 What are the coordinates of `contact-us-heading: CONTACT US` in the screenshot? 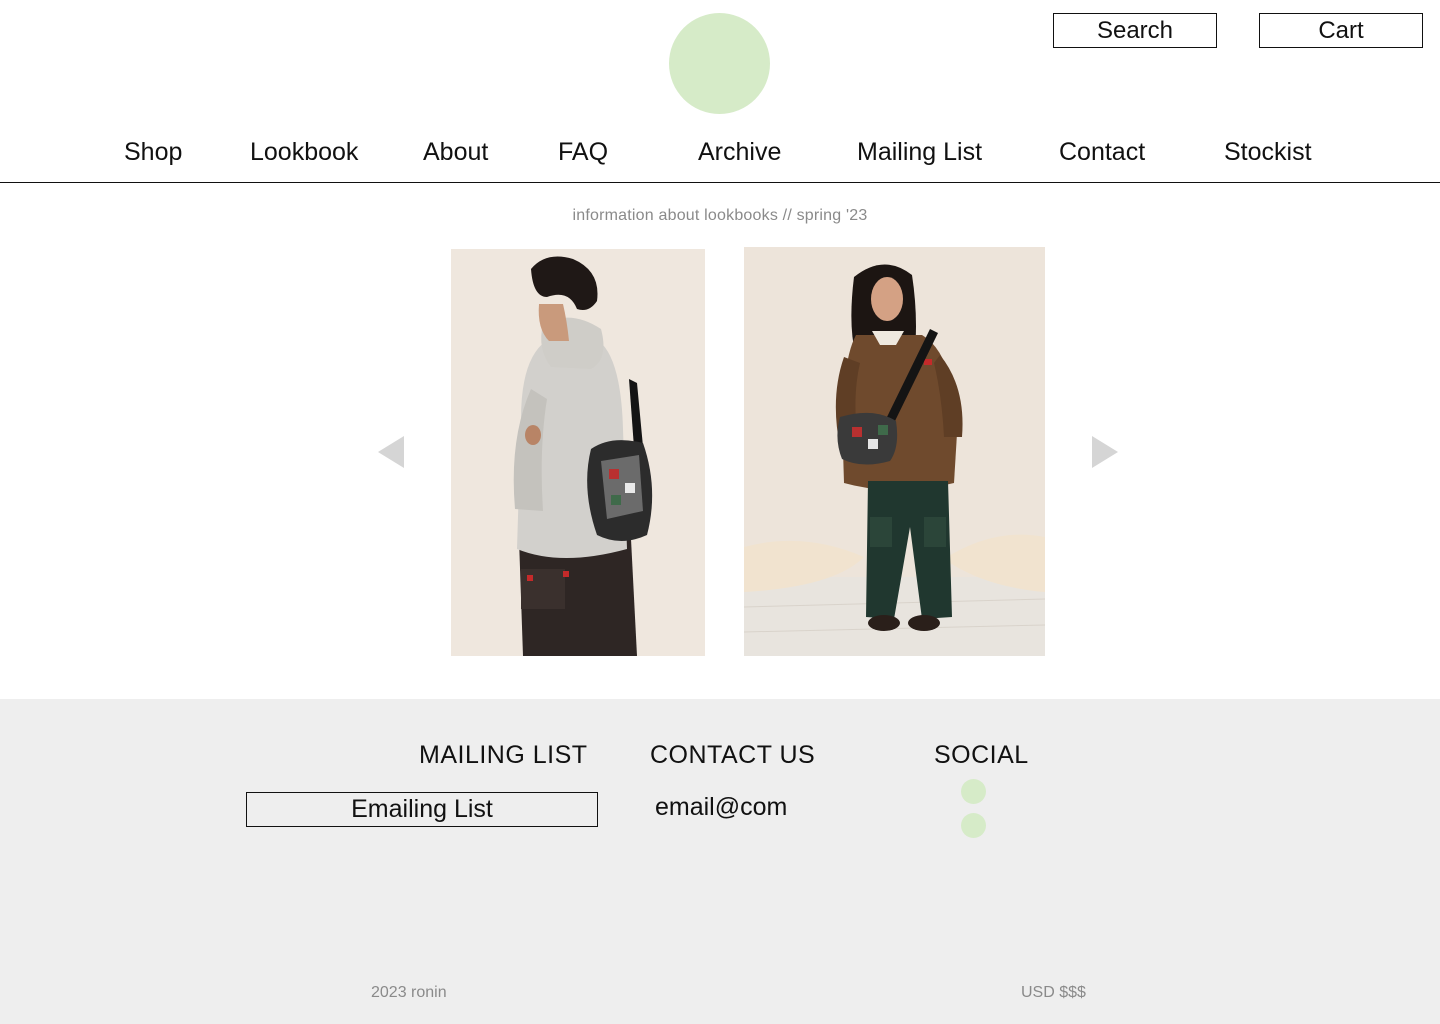 It's located at (733, 755).